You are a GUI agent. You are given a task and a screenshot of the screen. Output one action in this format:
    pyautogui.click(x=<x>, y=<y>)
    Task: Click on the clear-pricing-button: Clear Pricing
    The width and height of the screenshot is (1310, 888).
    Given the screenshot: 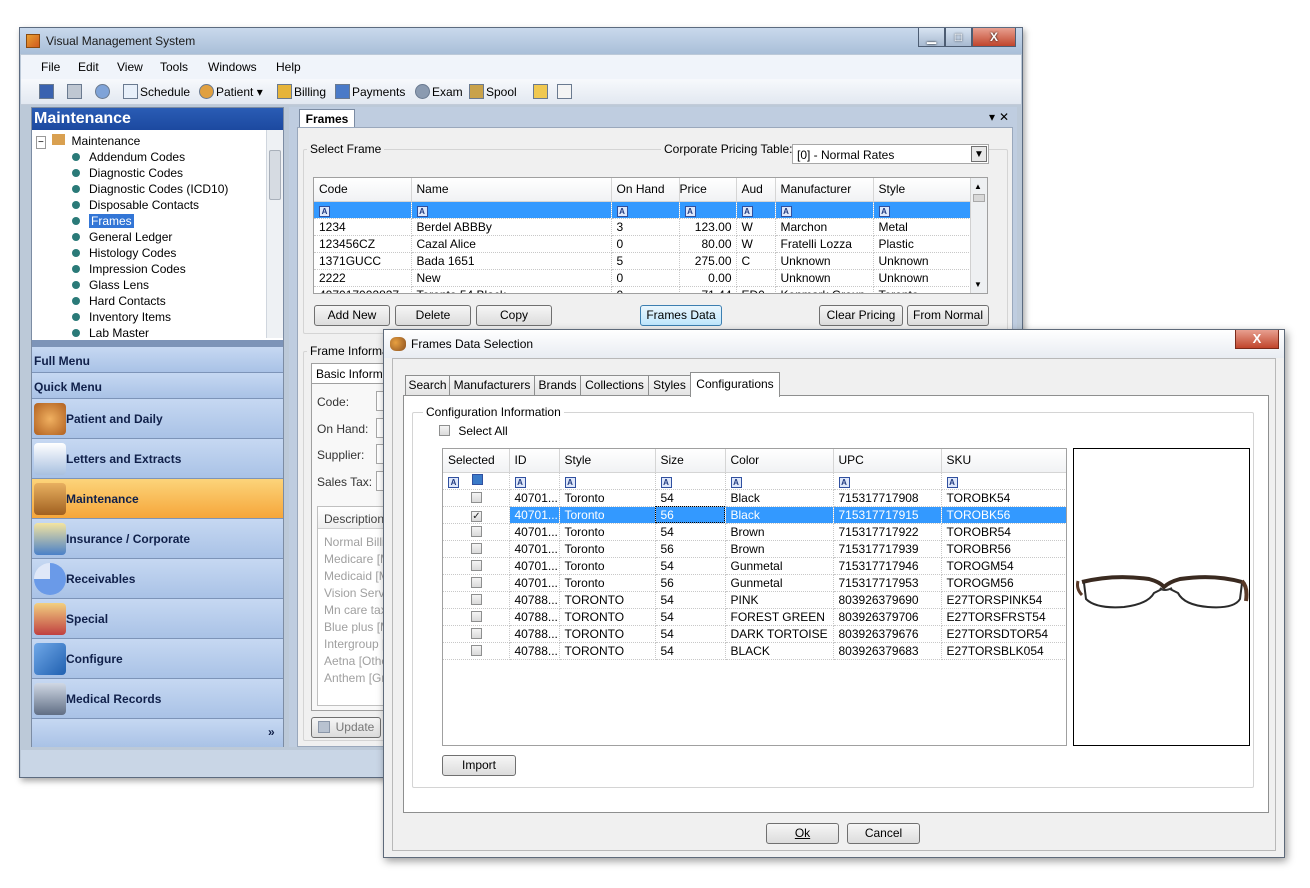 What is the action you would take?
    pyautogui.click(x=861, y=315)
    